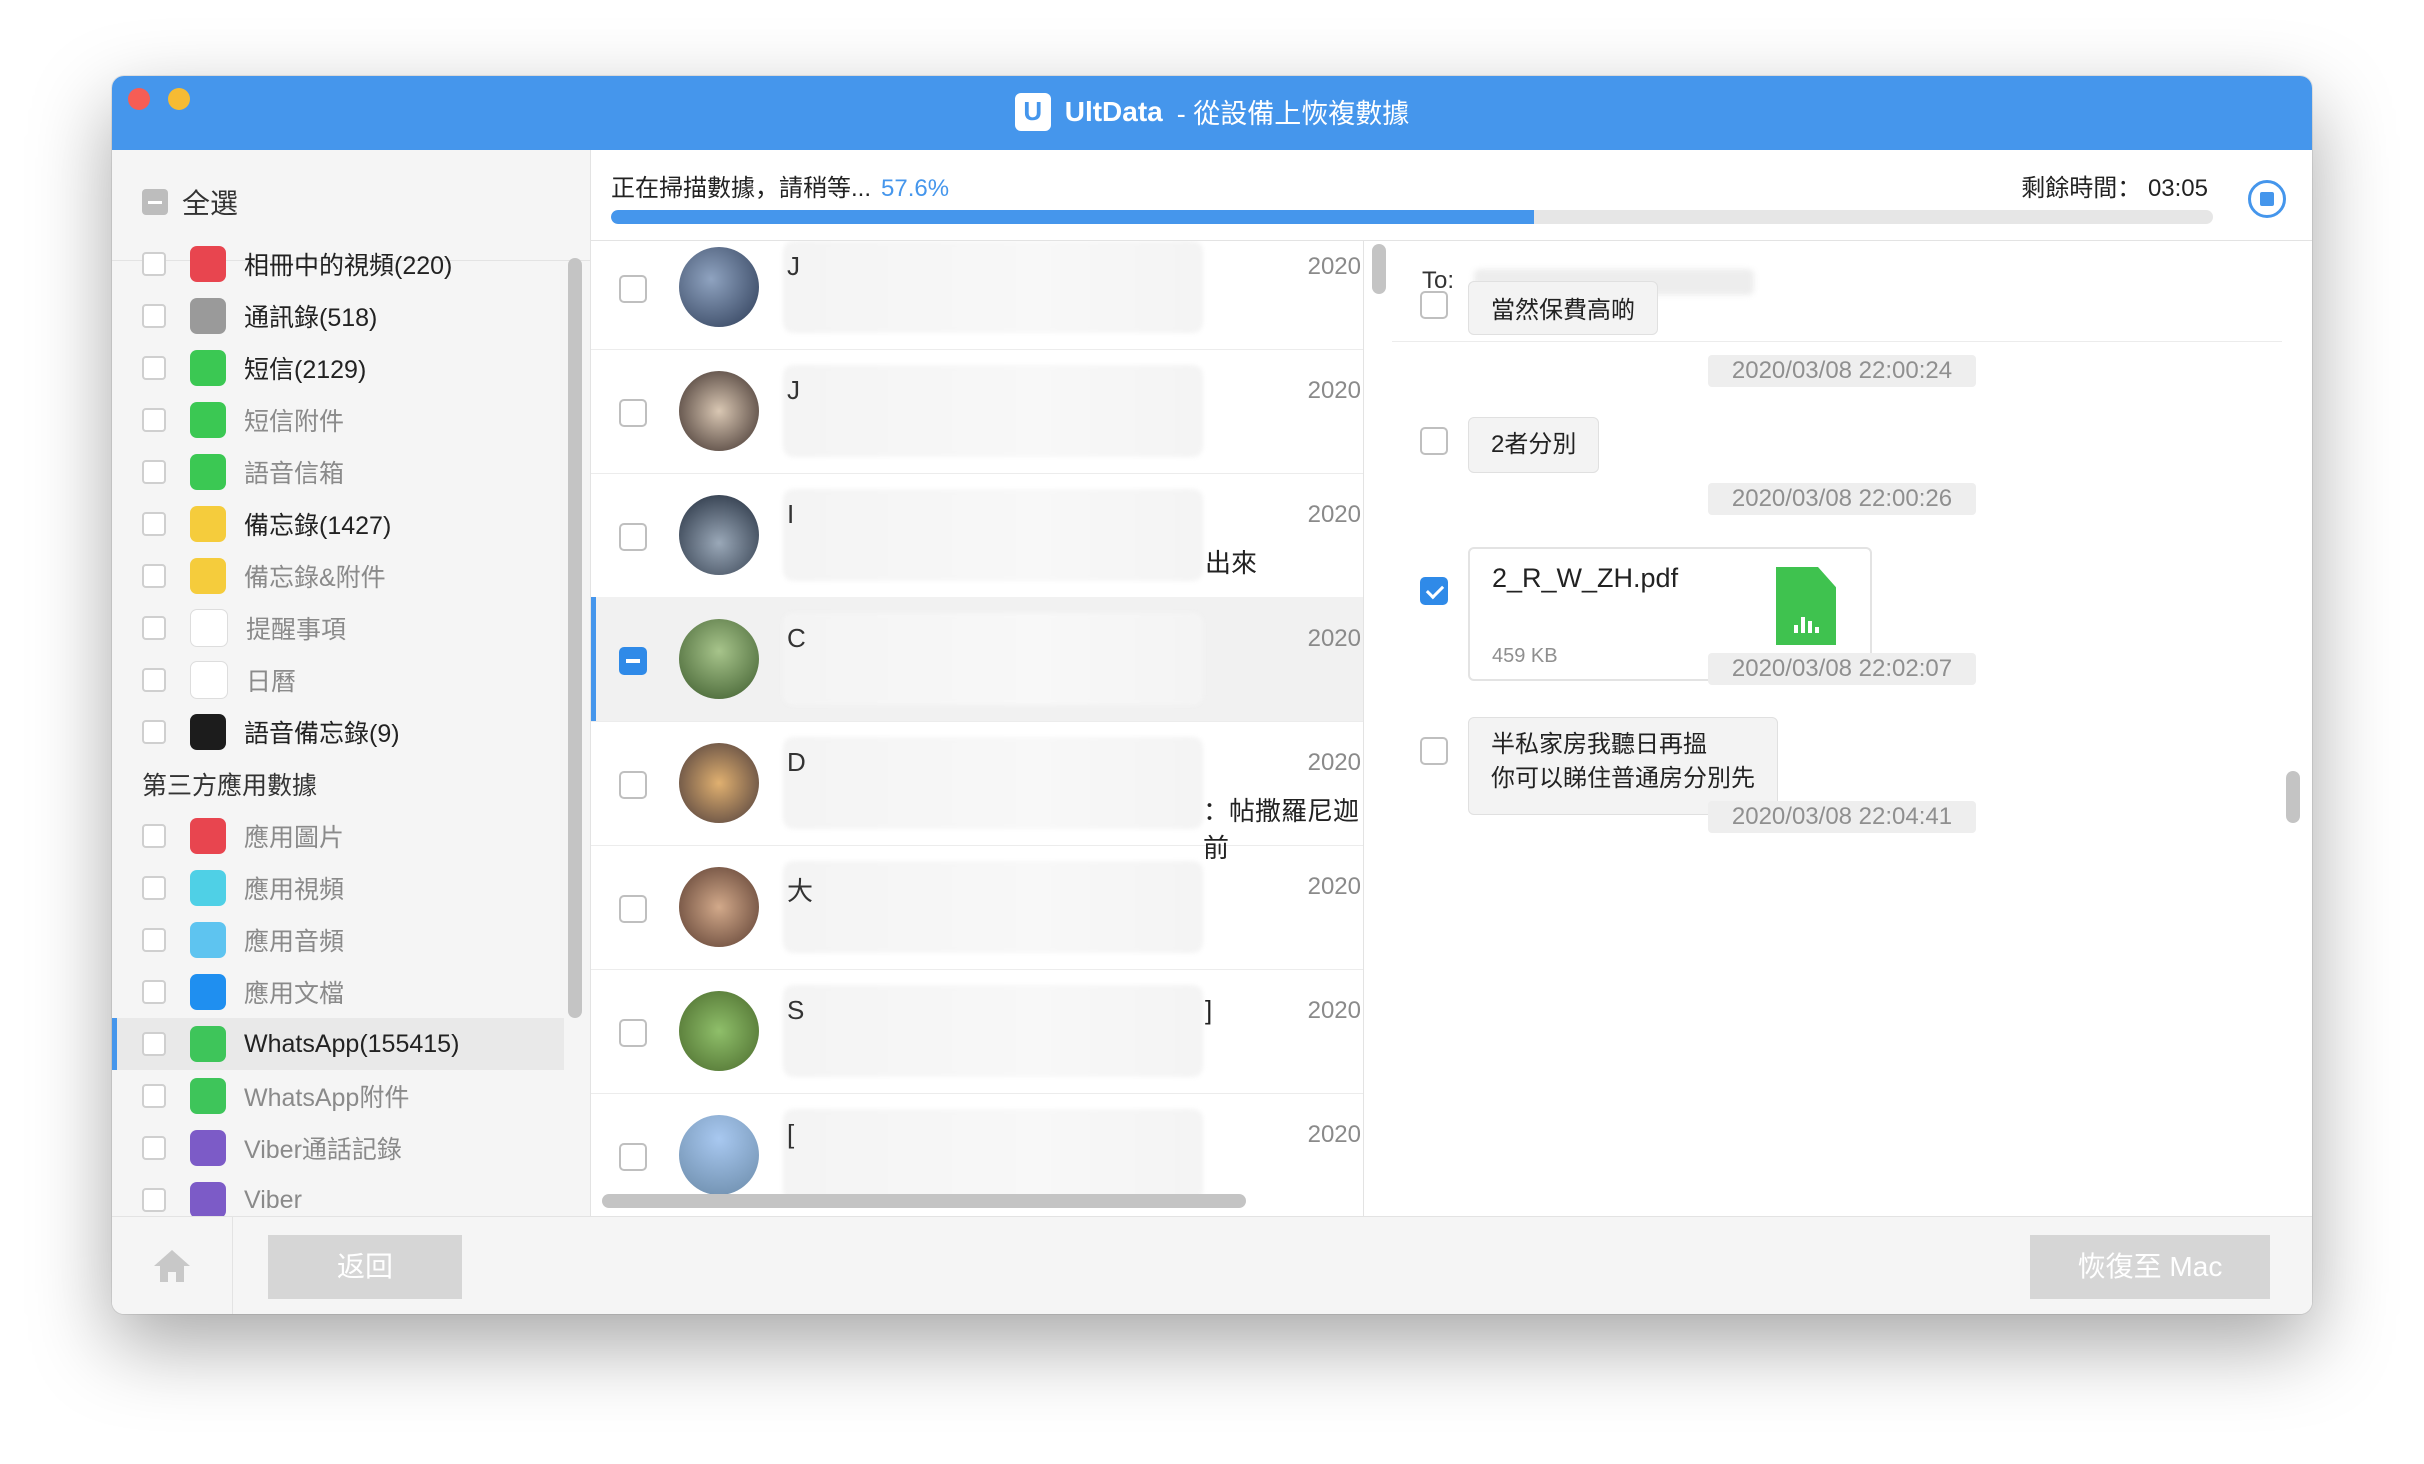  I want to click on remaining-label: 剩餘時間：, so click(2081, 188).